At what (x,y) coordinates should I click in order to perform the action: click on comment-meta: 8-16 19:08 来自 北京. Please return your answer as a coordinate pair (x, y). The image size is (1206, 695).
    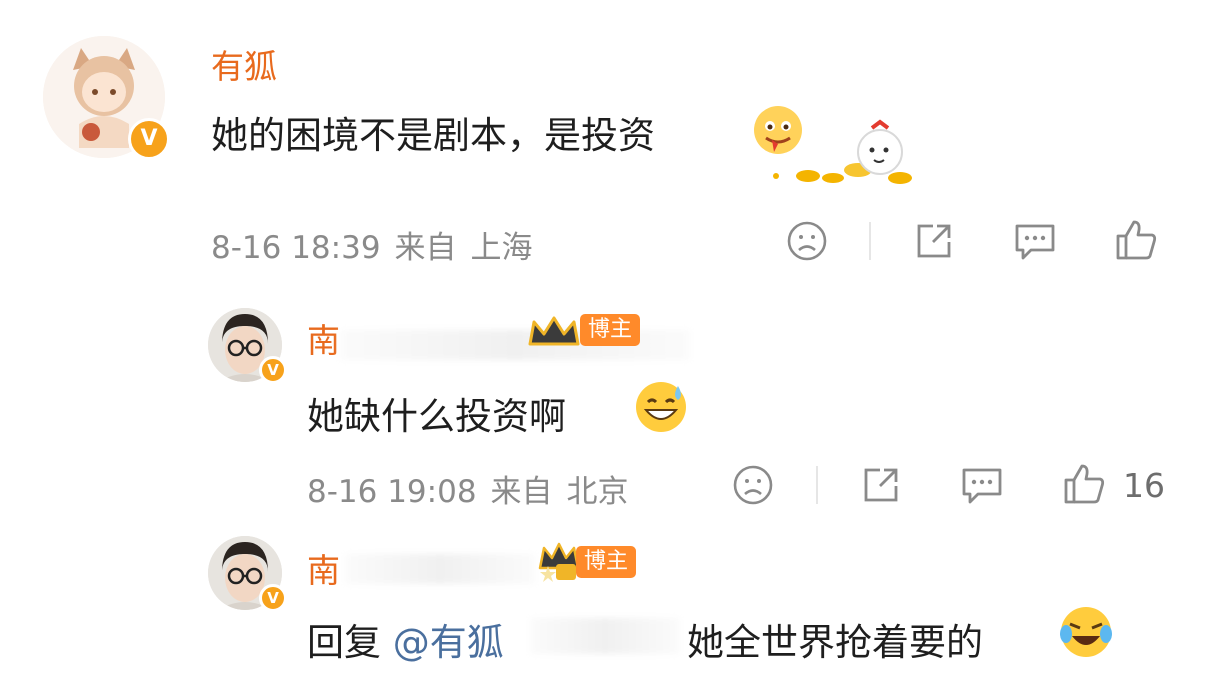
    Looking at the image, I should click on (468, 488).